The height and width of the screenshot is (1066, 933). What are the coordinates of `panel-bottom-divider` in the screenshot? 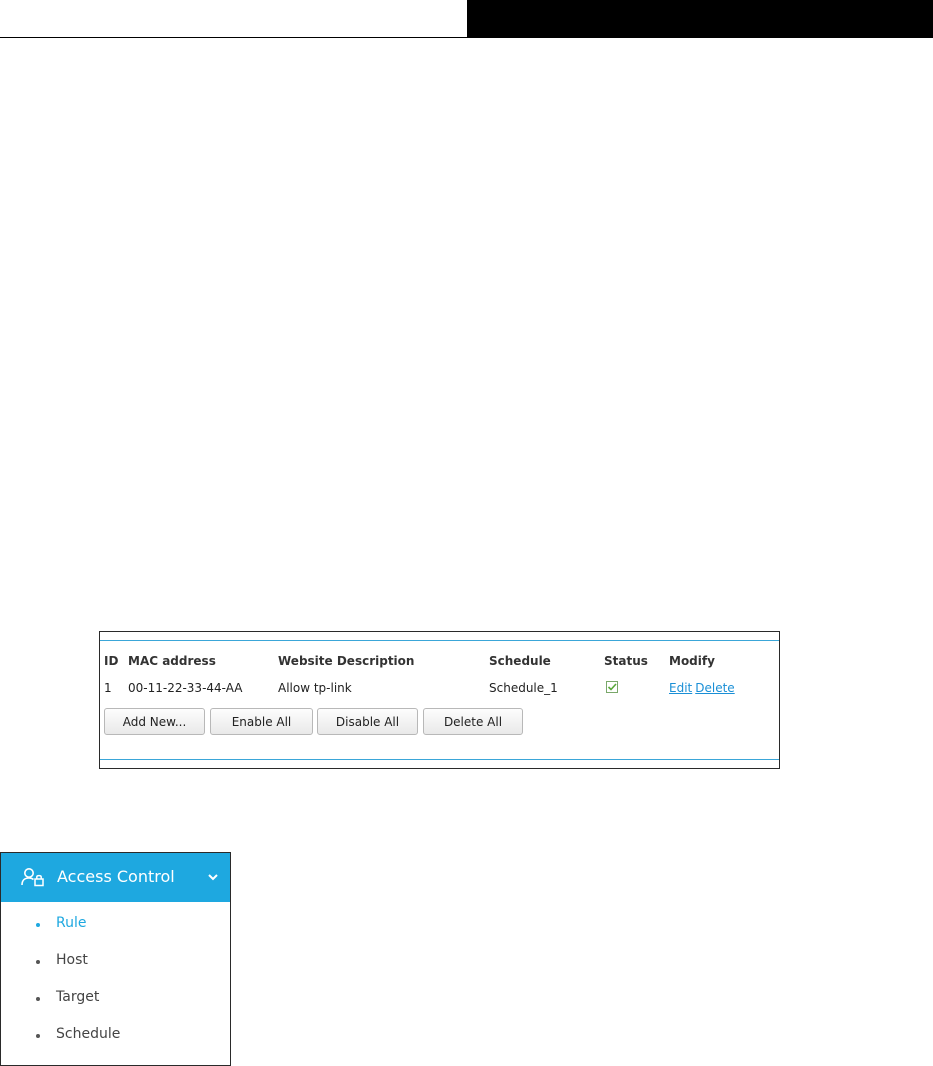 It's located at (439, 759).